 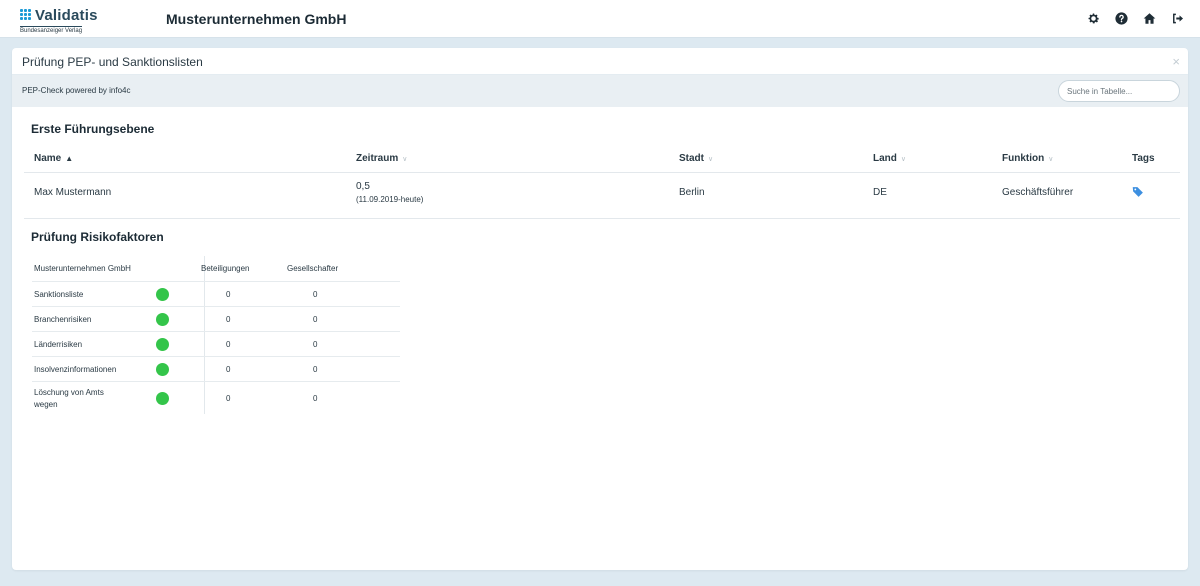 What do you see at coordinates (216, 369) in the screenshot?
I see `risk-row-insolvenzinformationen: Insolvenzinformationen 0 0` at bounding box center [216, 369].